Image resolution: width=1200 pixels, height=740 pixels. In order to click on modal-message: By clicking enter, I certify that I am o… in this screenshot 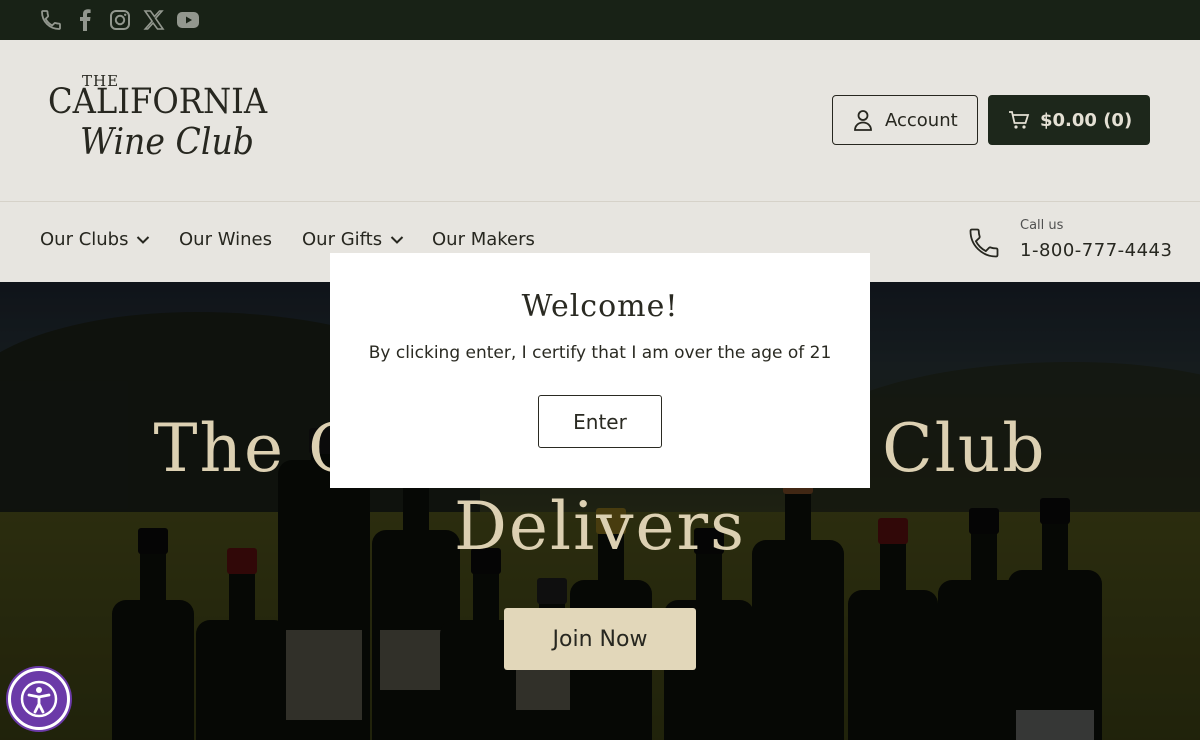, I will do `click(600, 353)`.